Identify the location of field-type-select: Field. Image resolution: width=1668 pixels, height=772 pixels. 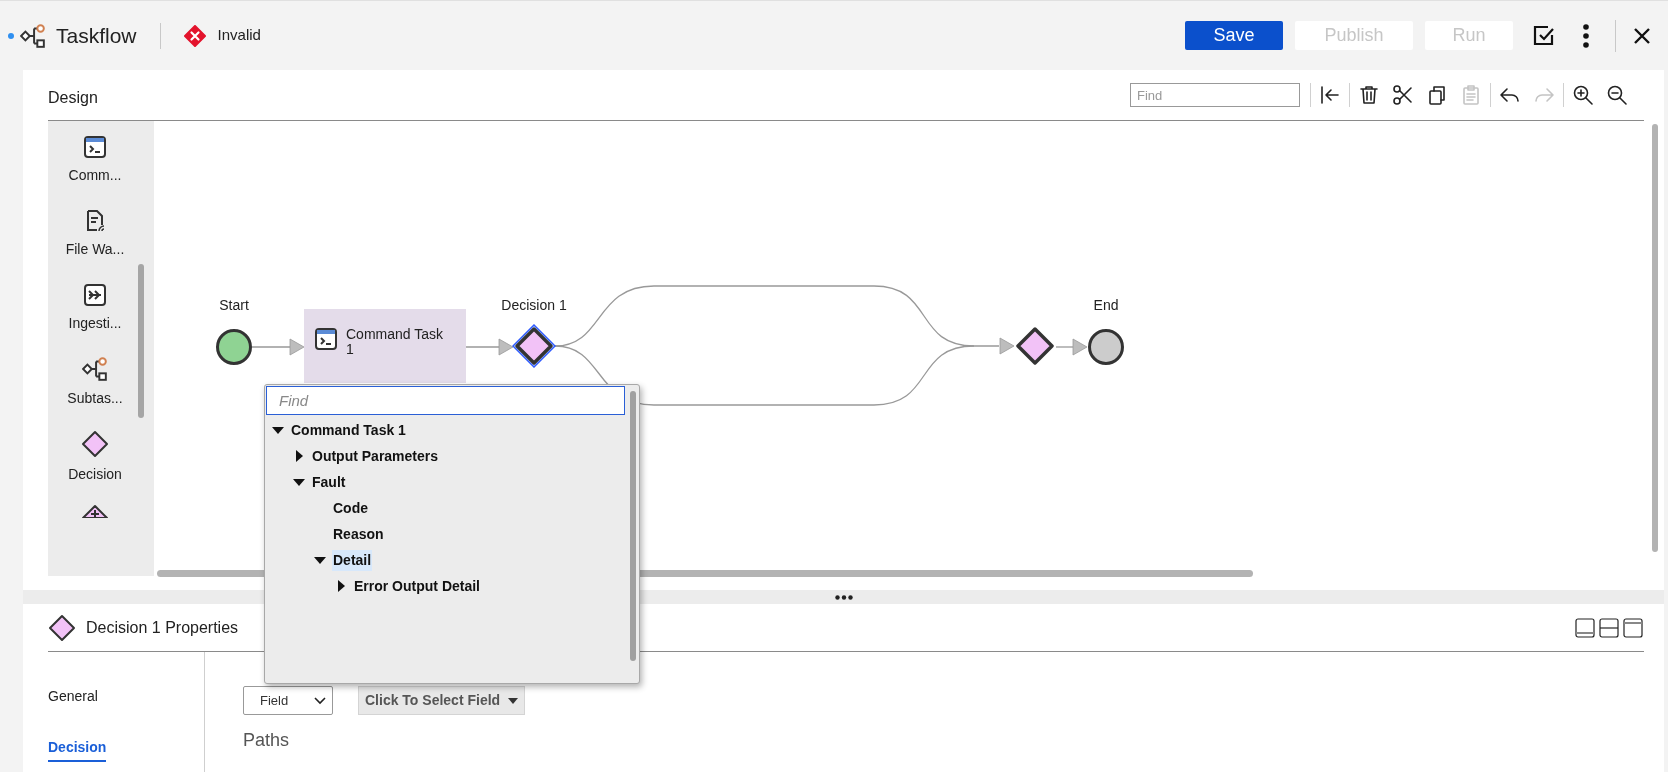
(288, 700).